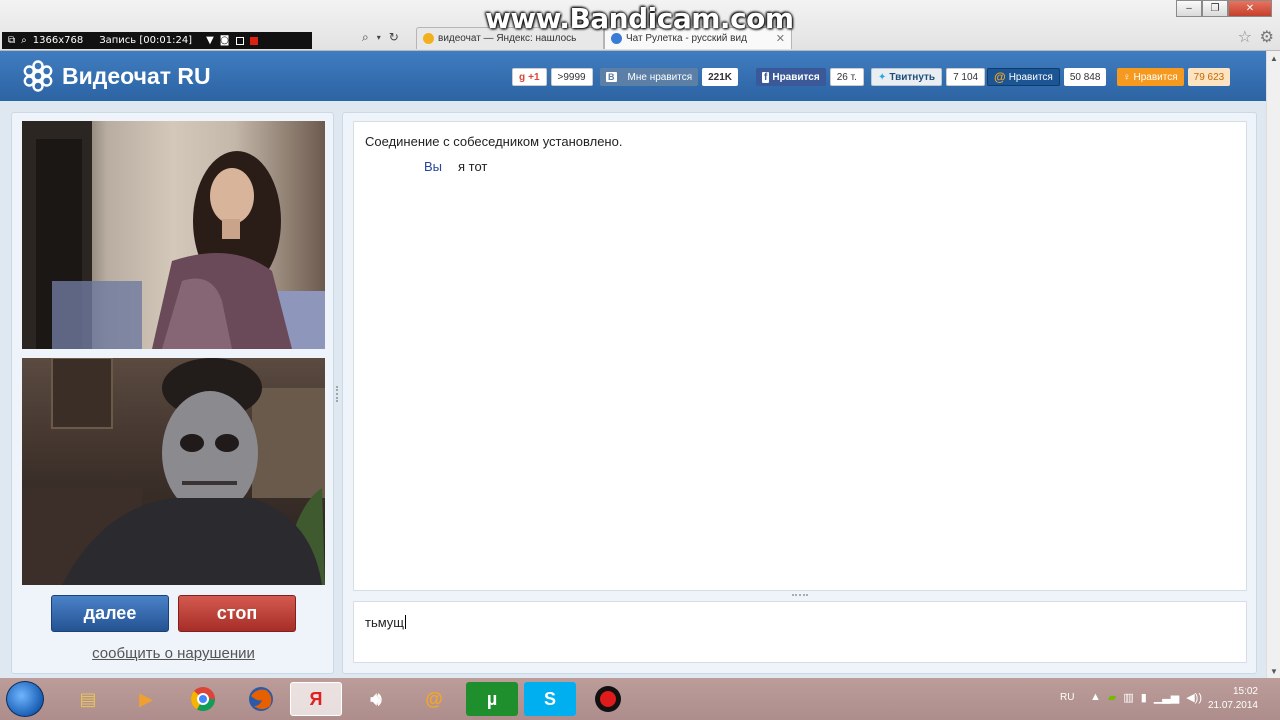 This screenshot has height=720, width=1280. What do you see at coordinates (800, 632) in the screenshot?
I see `message-input: тьмущ` at bounding box center [800, 632].